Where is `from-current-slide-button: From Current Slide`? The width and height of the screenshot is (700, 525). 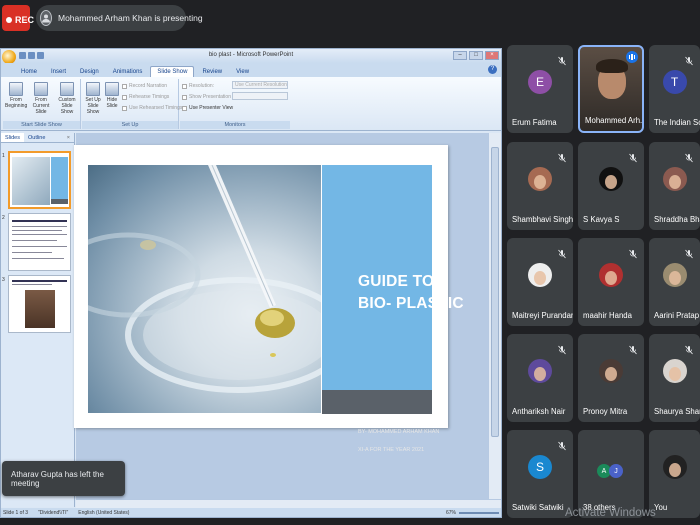
from-current-slide-button: From Current Slide is located at coordinates (41, 98).